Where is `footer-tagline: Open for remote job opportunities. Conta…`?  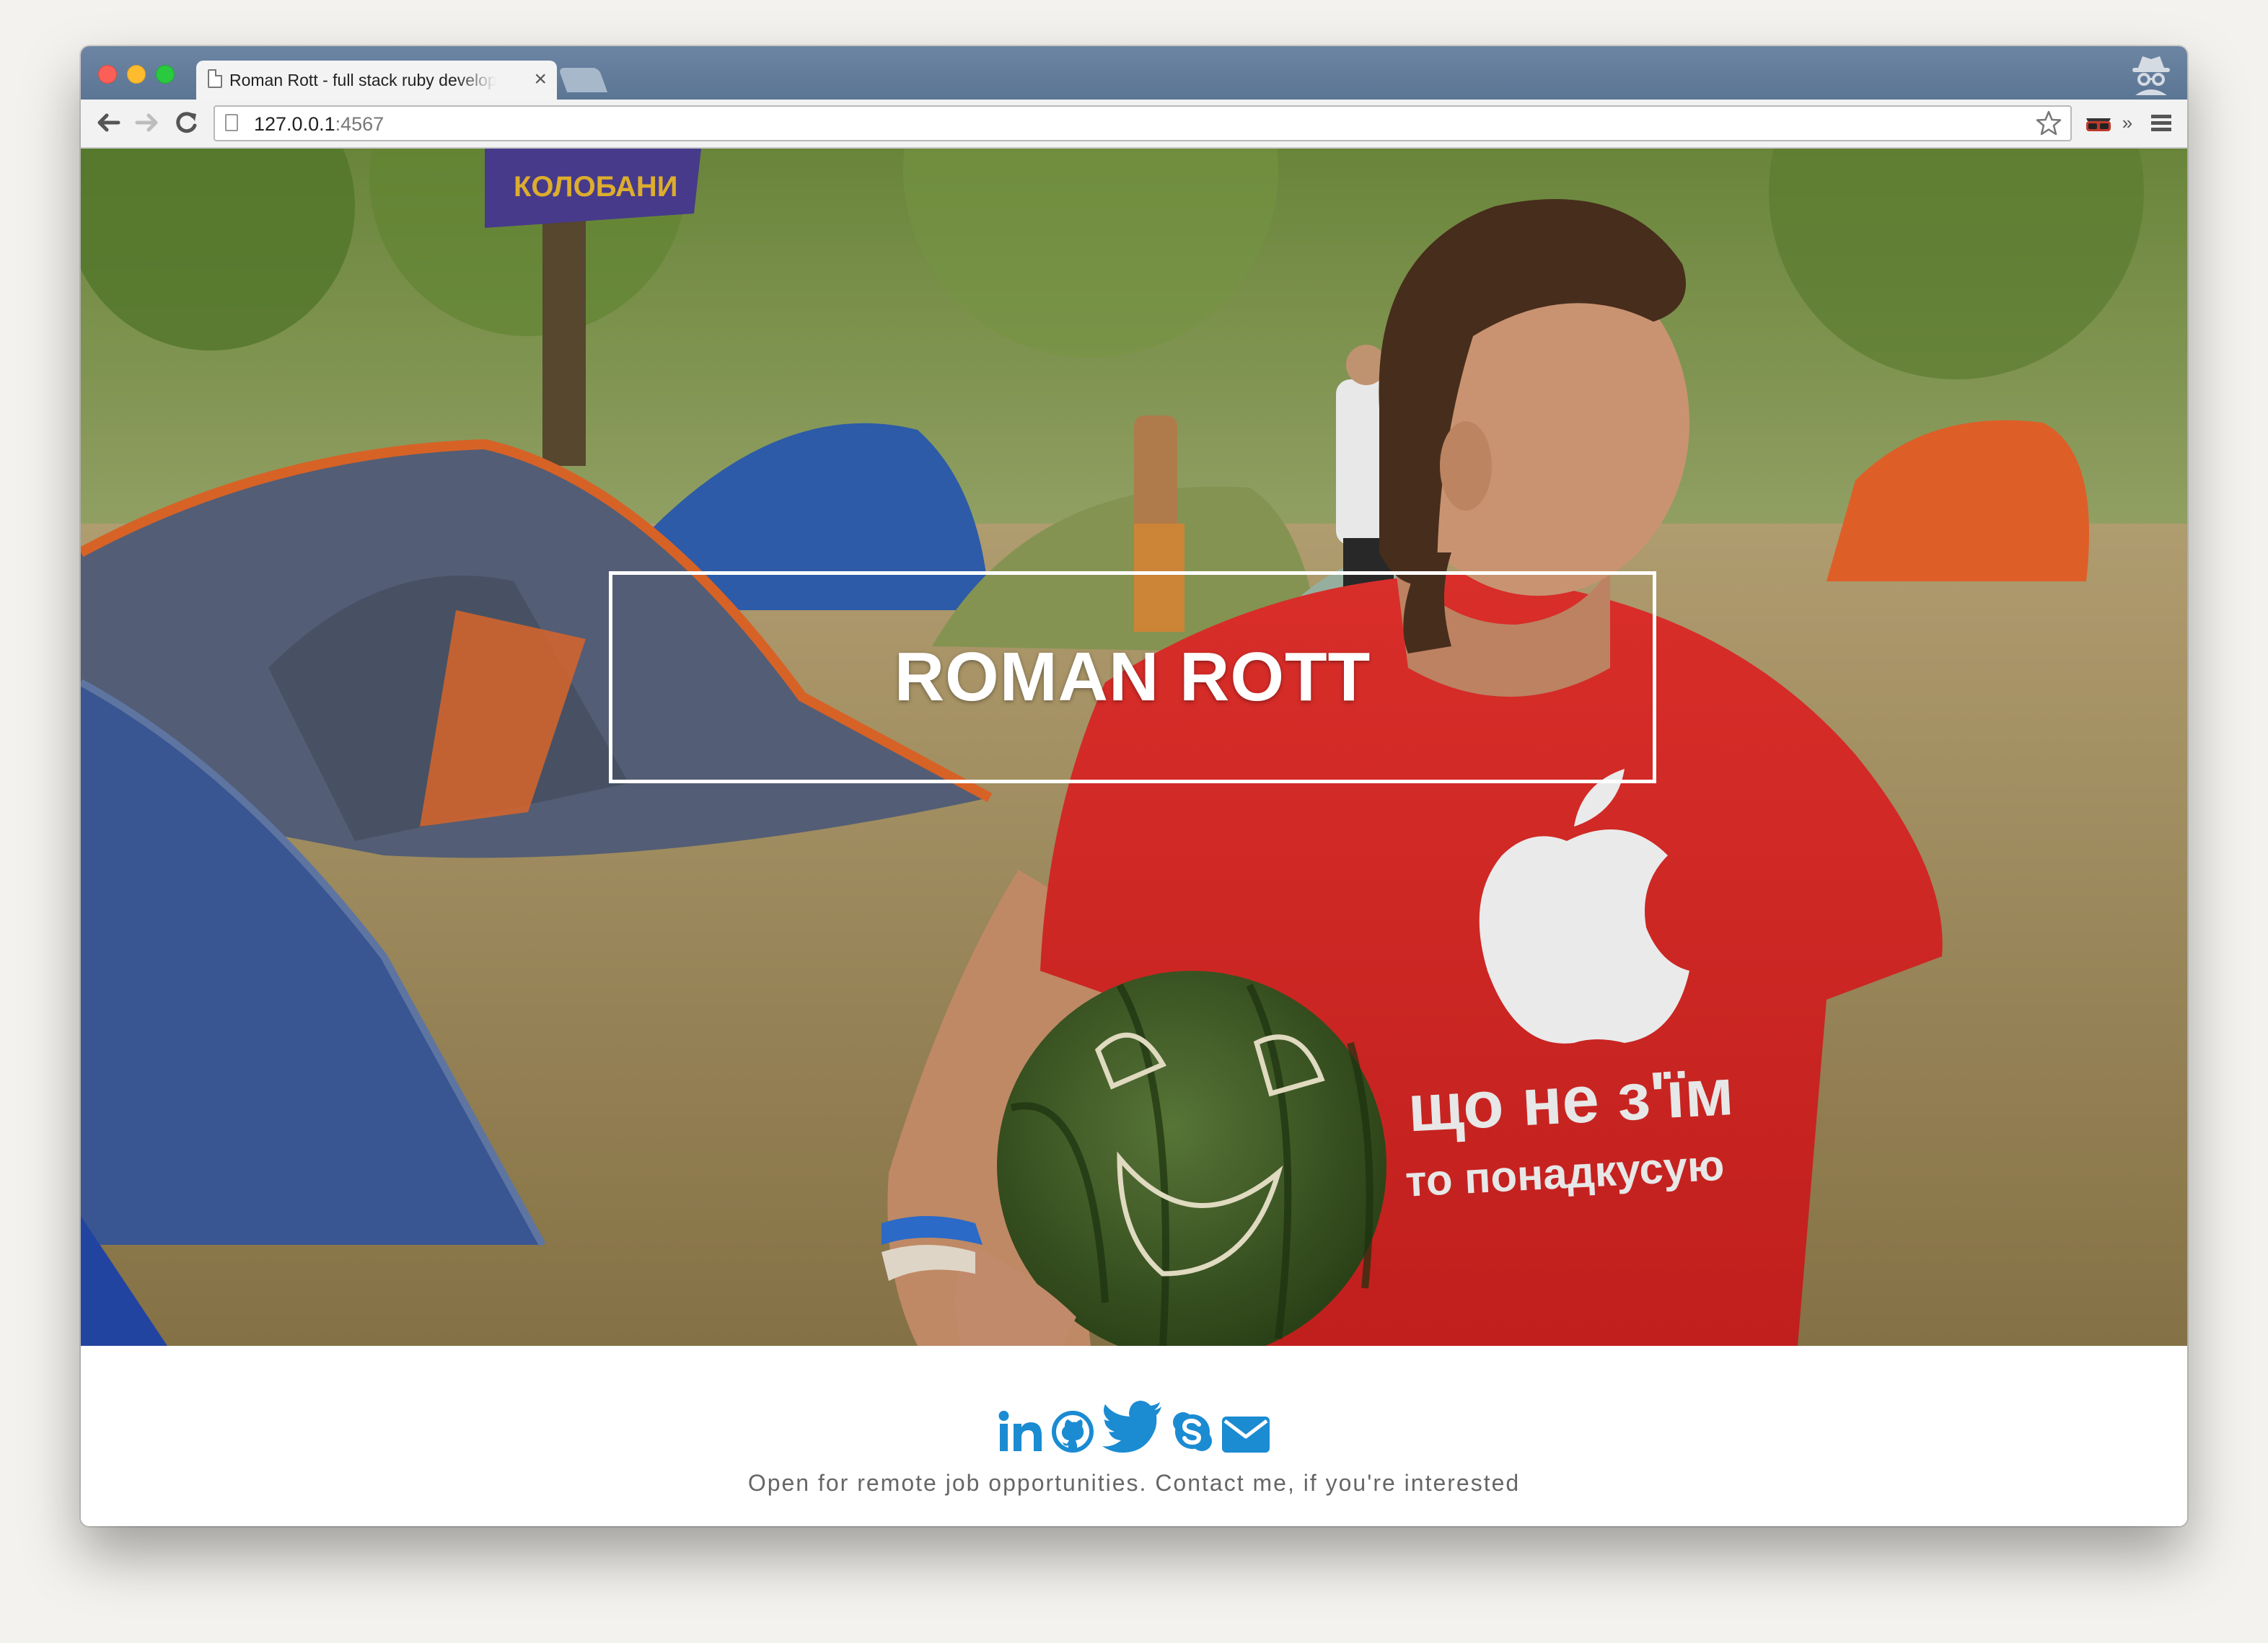
footer-tagline: Open for remote job opportunities. Conta… is located at coordinates (1134, 1483).